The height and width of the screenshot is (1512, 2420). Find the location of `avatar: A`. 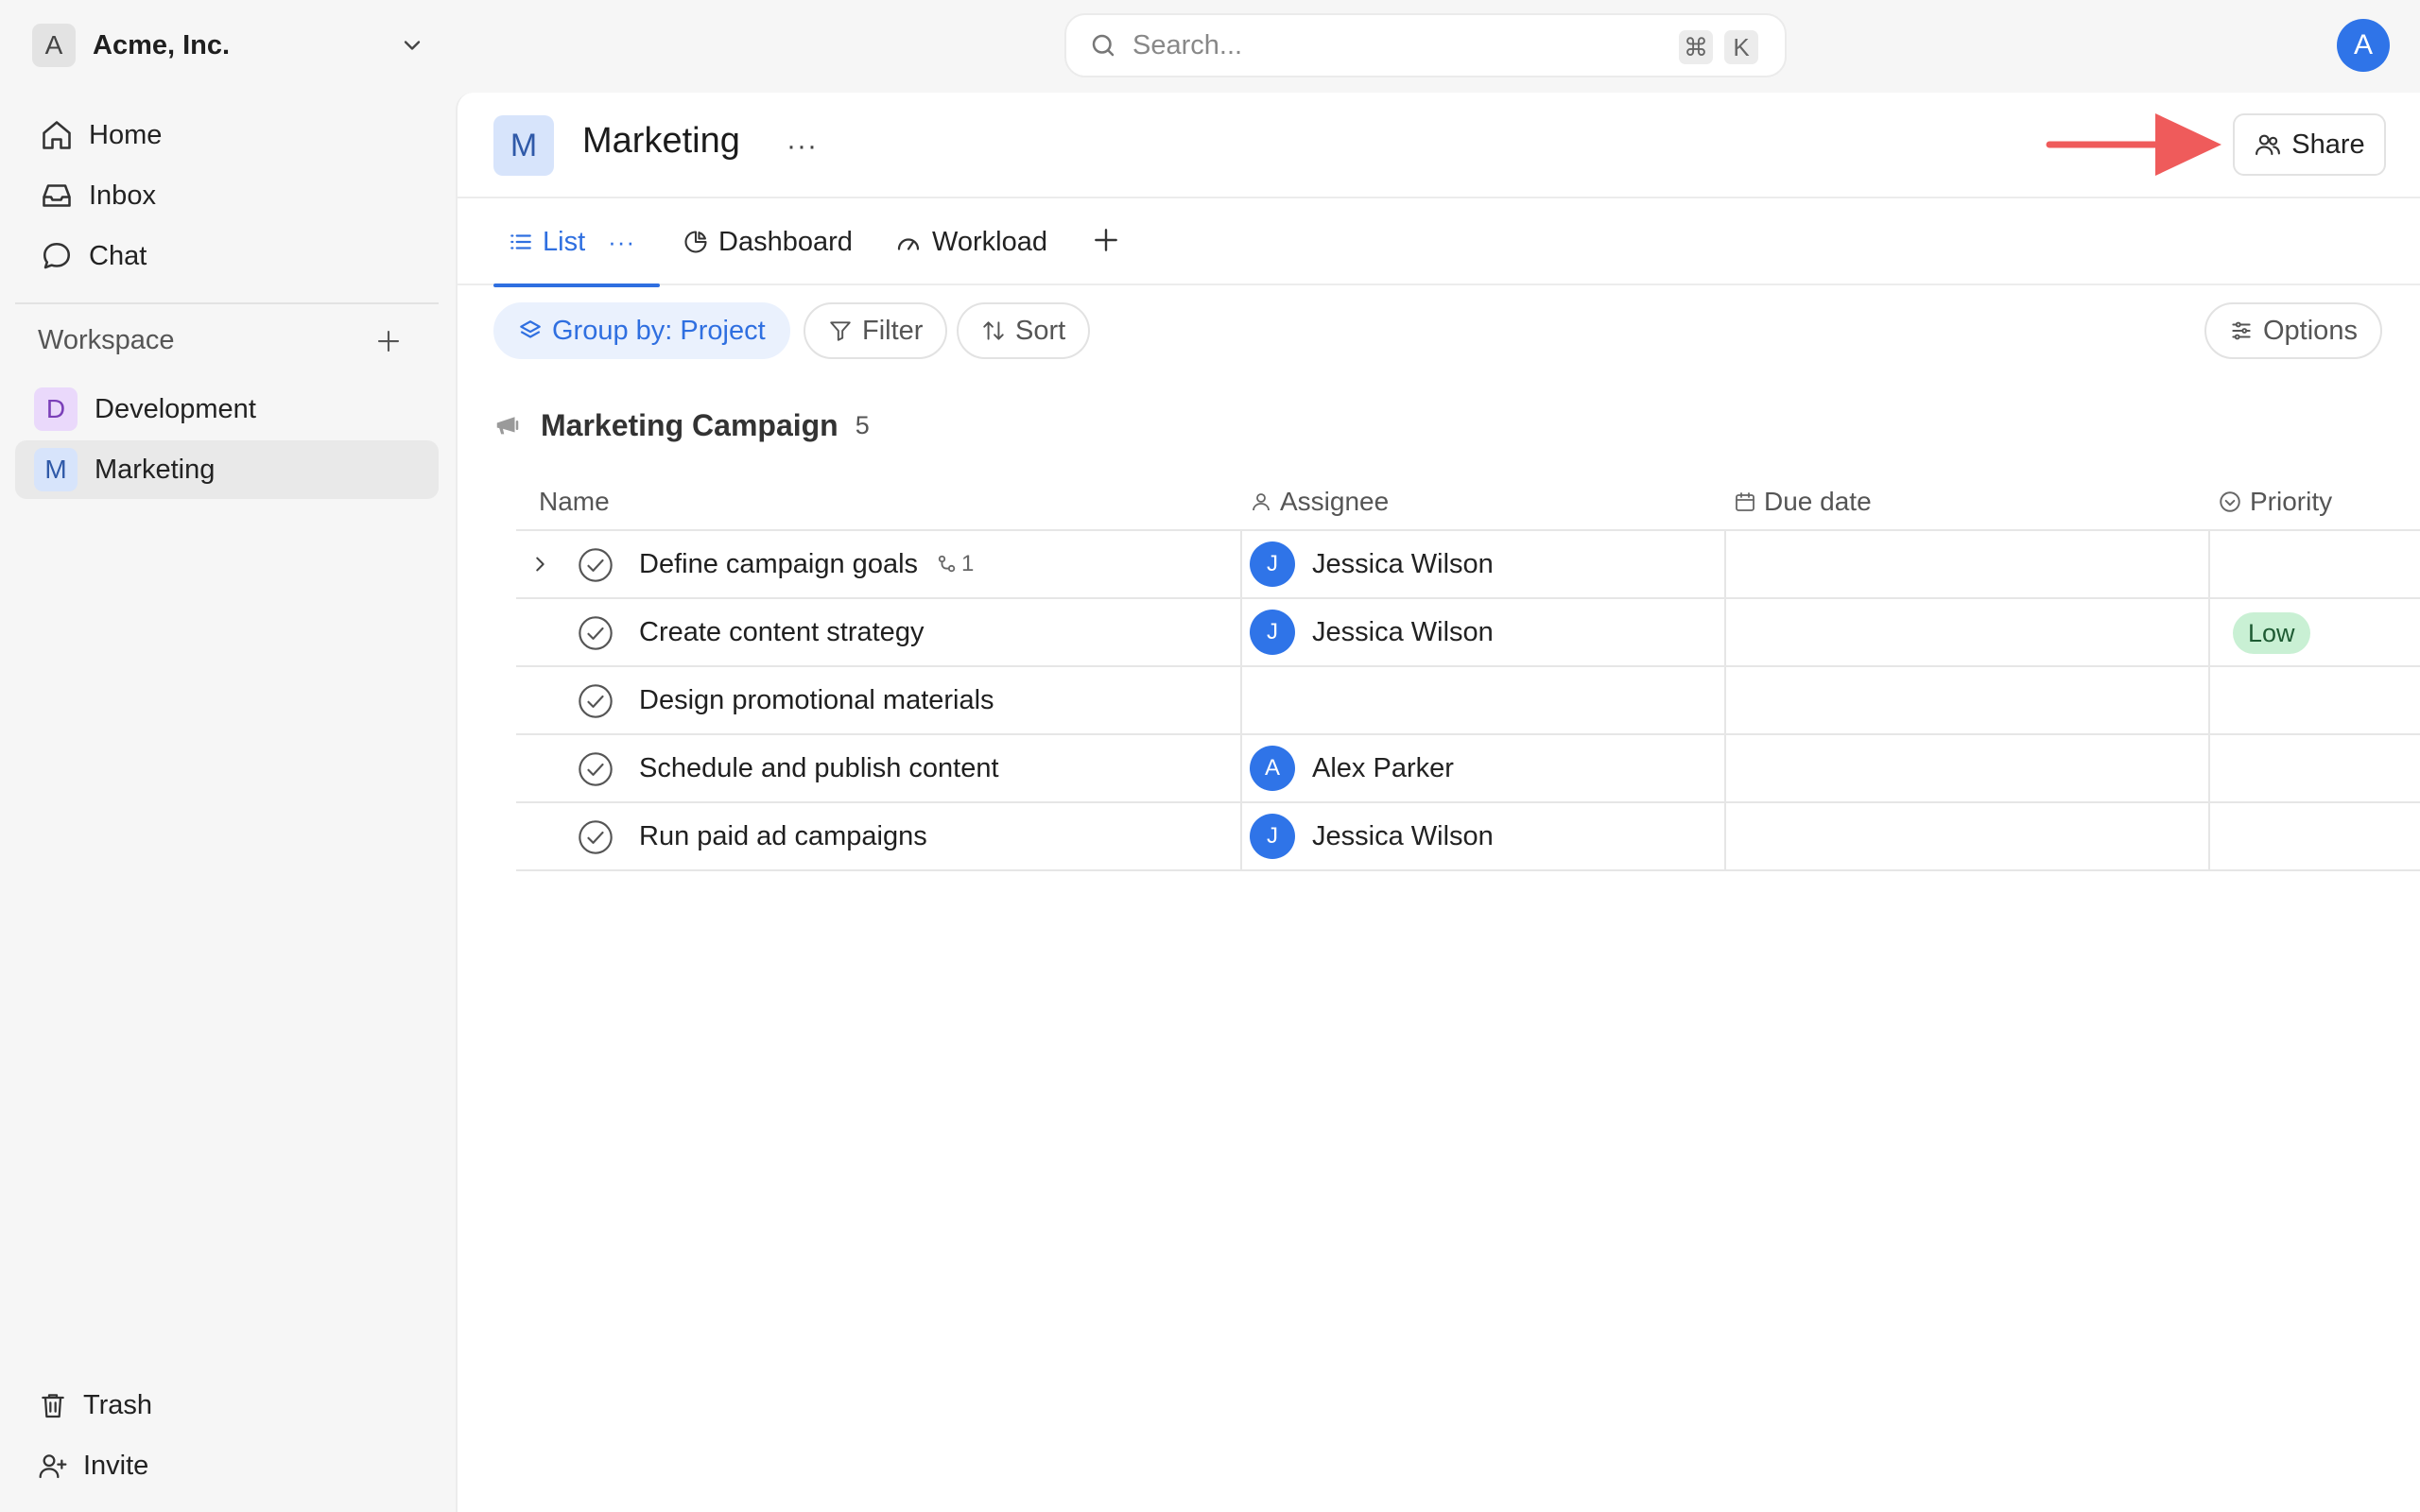

avatar: A is located at coordinates (1272, 768).